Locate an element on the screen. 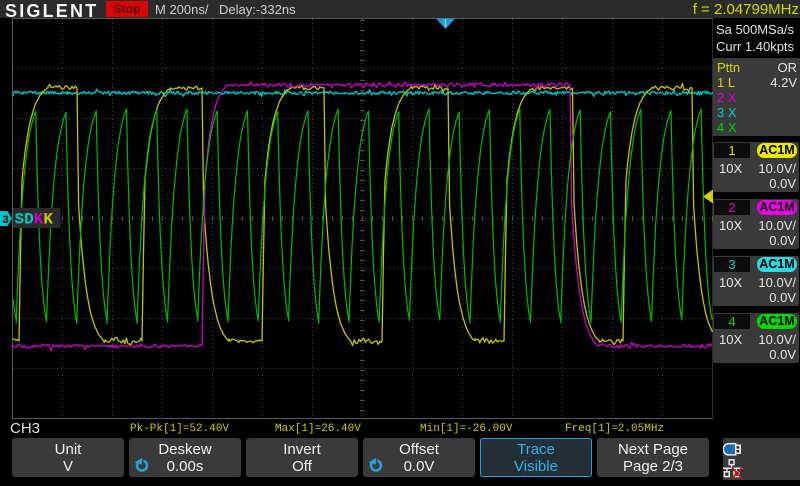  svg-text: SDKK is located at coordinates (34, 220).